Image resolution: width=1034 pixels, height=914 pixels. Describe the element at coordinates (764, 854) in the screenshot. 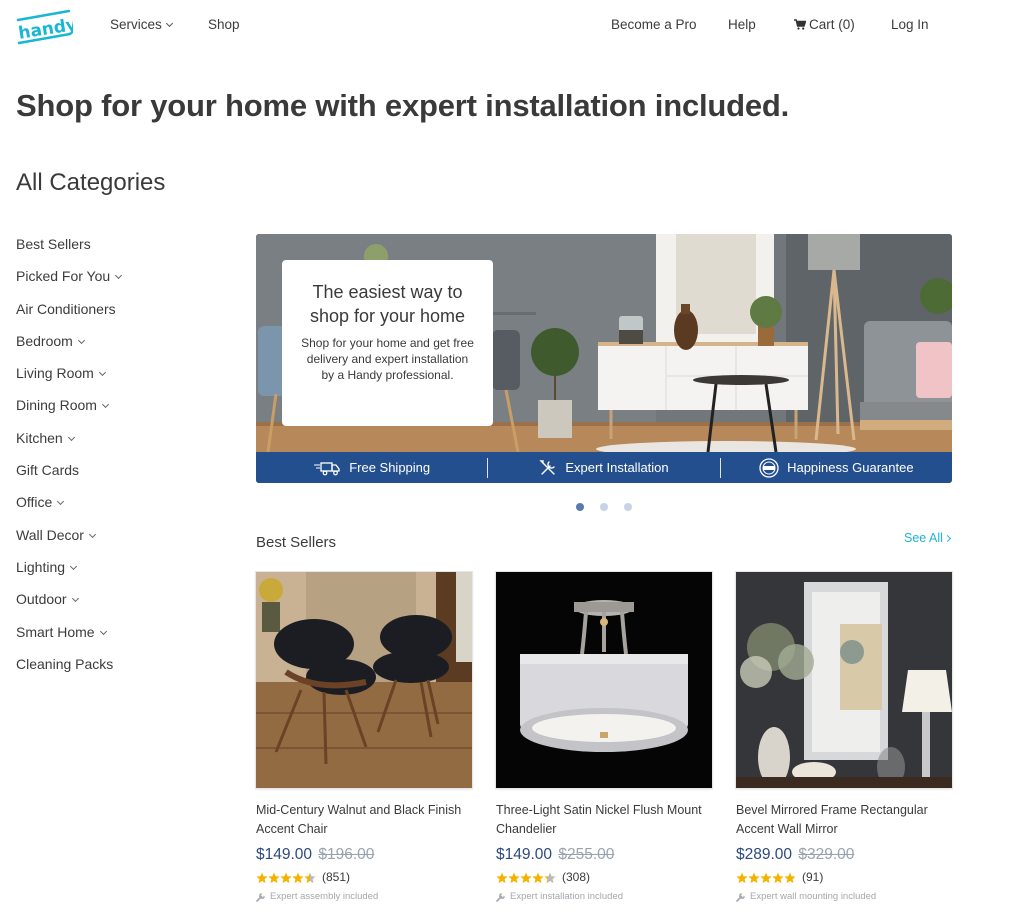

I see `product-price: $289.00` at that location.